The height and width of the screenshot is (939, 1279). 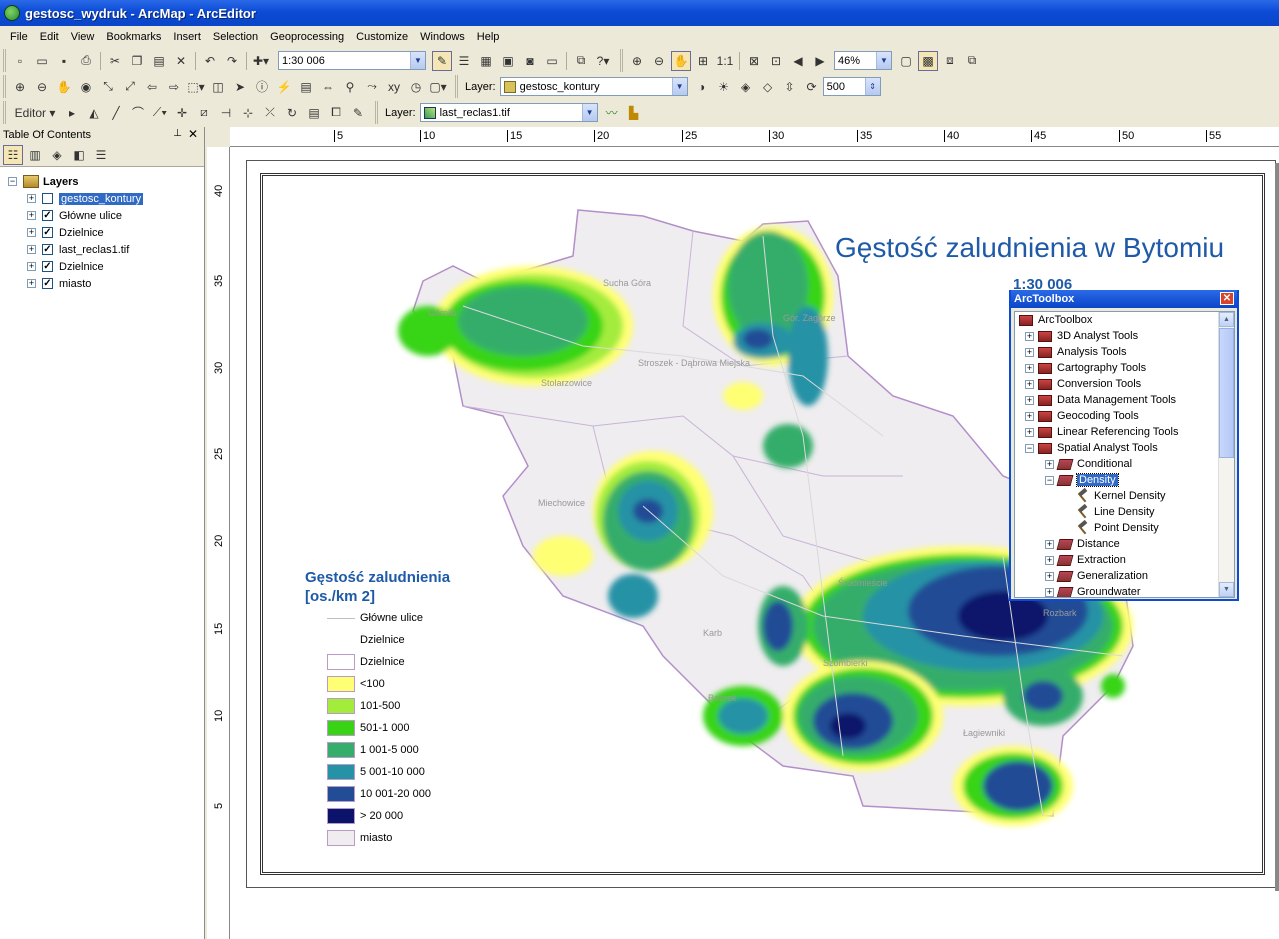 I want to click on trace-icon: ⟋▾, so click(x=160, y=113).